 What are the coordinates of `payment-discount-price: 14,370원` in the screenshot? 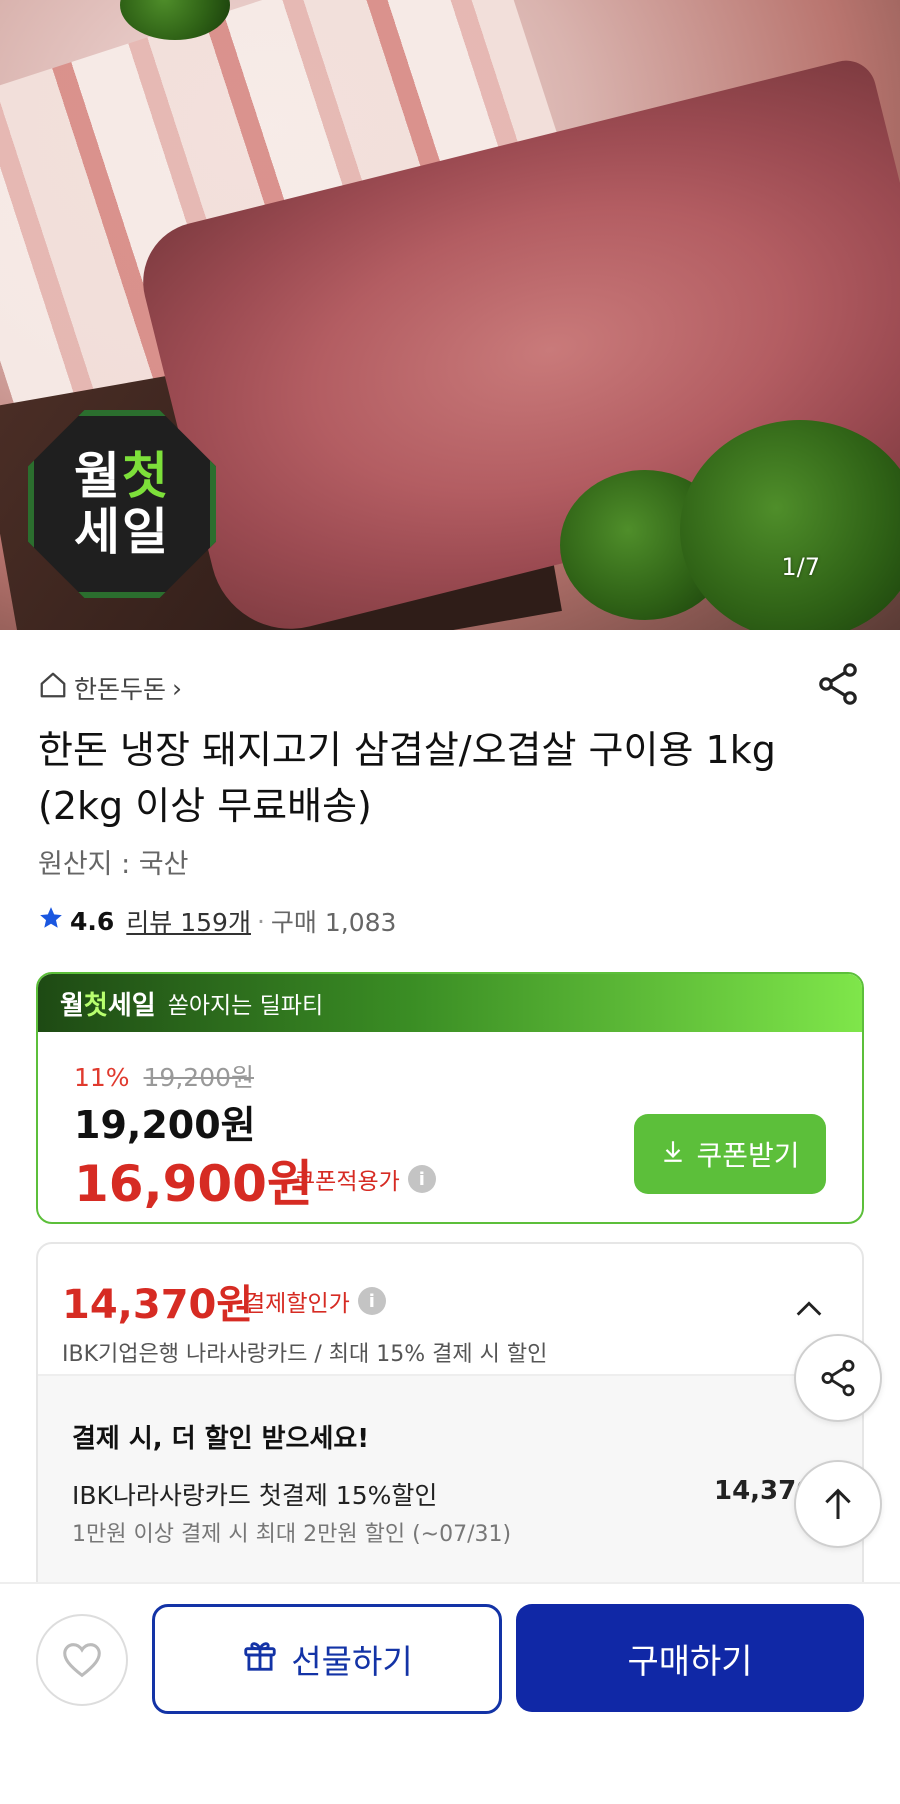 It's located at (158, 1305).